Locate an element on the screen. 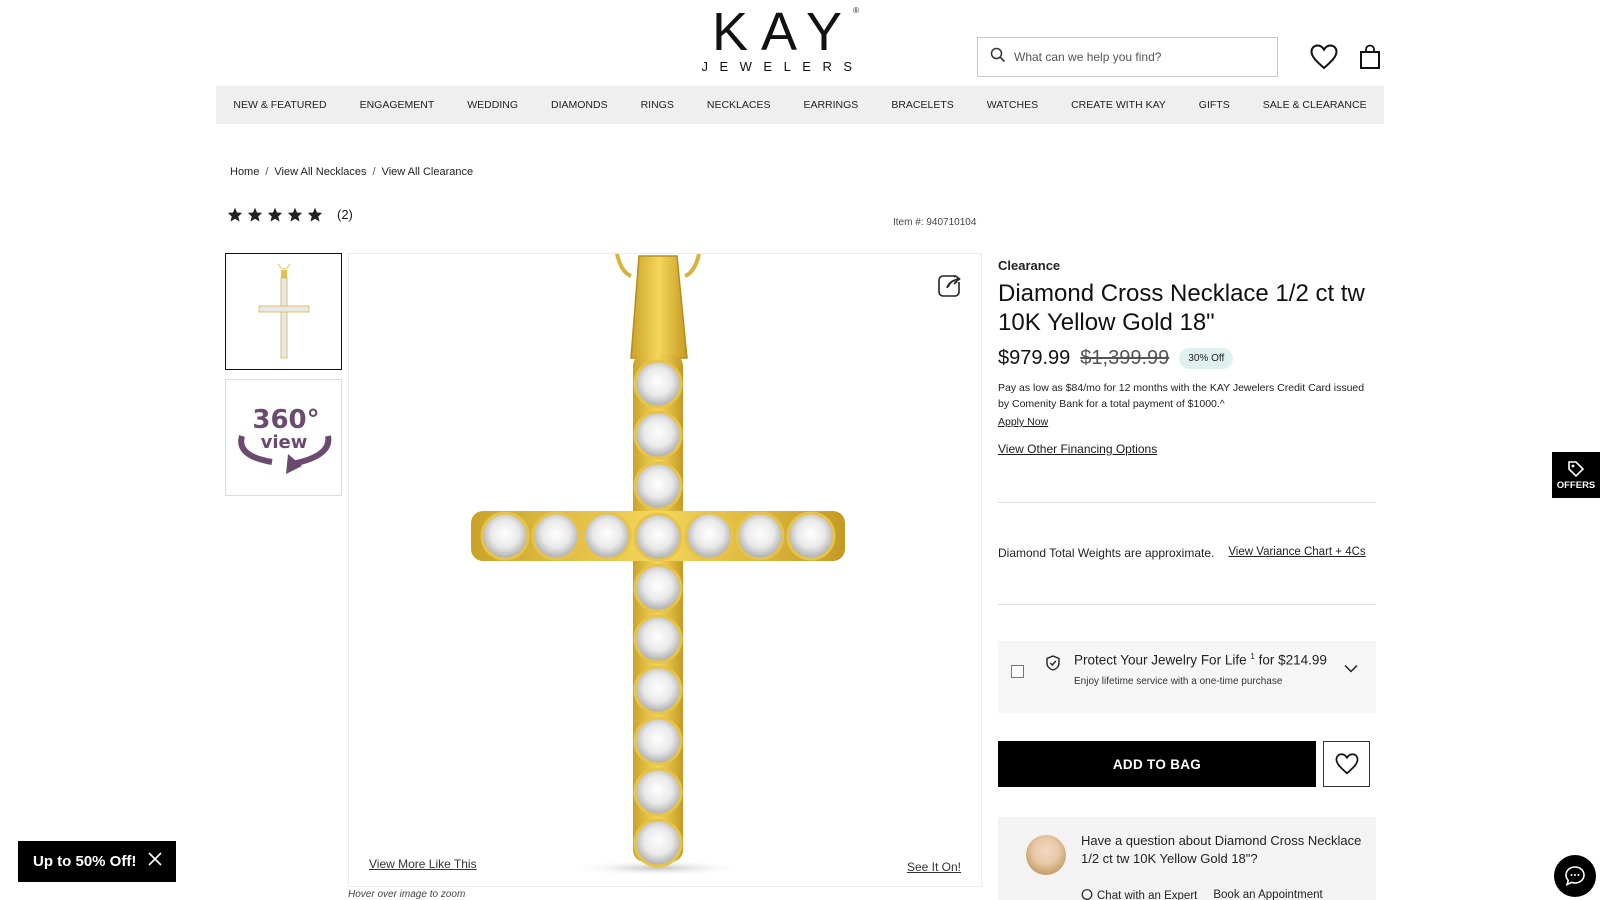 This screenshot has width=1600, height=900. chat-launcher-button is located at coordinates (1575, 876).